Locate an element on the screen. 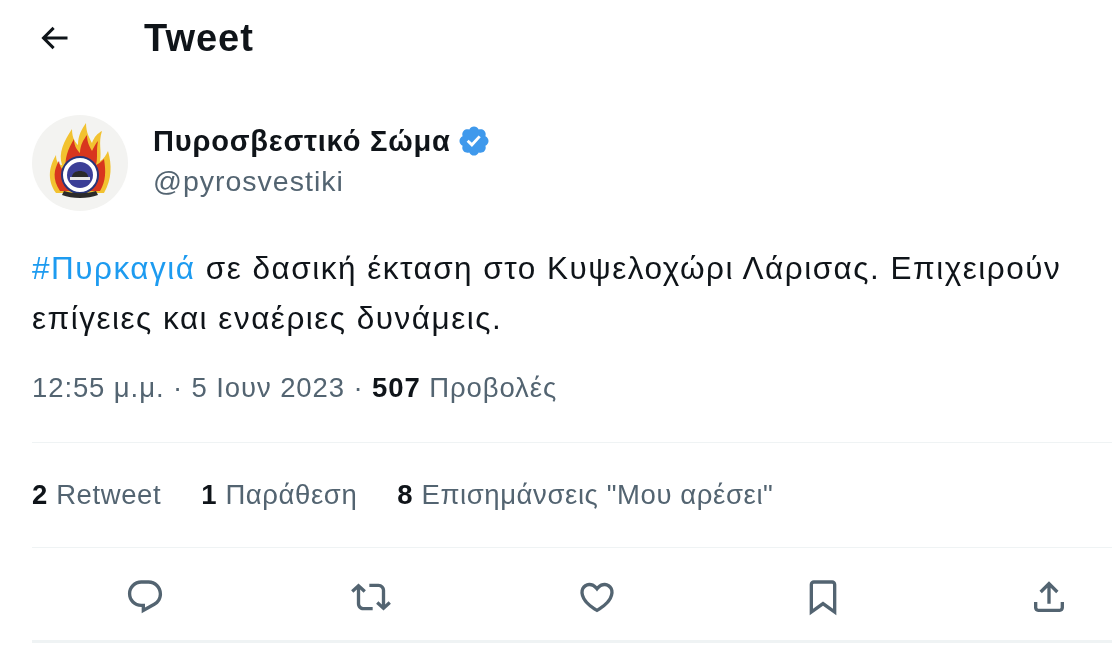 Image resolution: width=1112 pixels, height=652 pixels. stat-link: 2 Retweet is located at coordinates (97, 495).